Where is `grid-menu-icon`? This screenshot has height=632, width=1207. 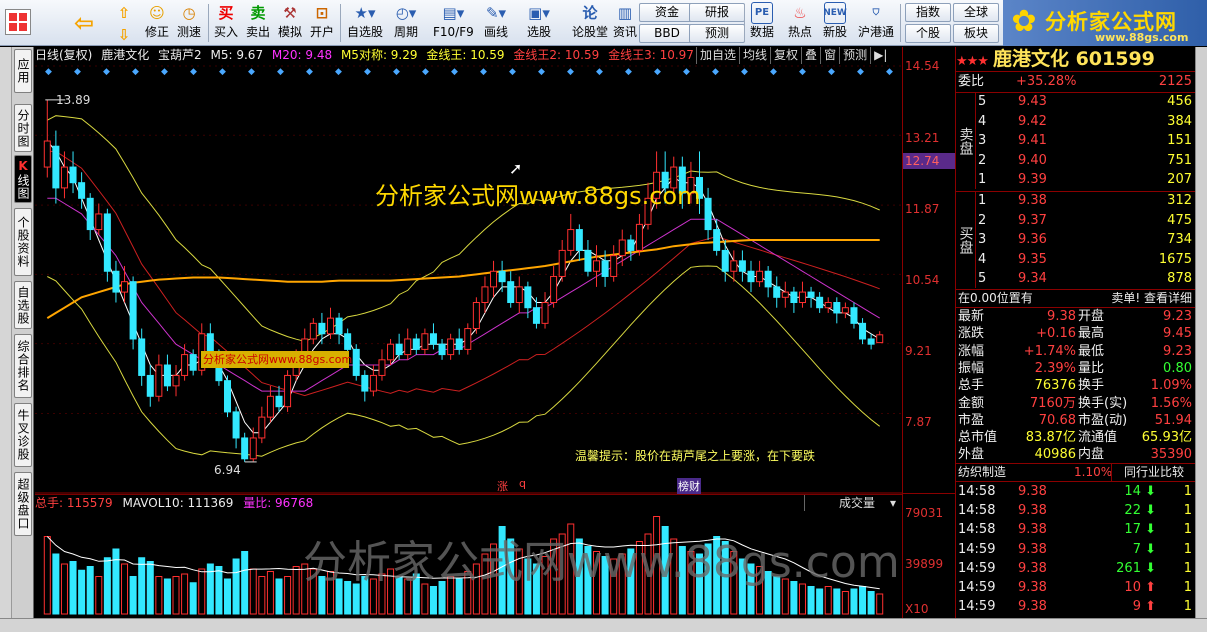
grid-menu-icon is located at coordinates (18, 22).